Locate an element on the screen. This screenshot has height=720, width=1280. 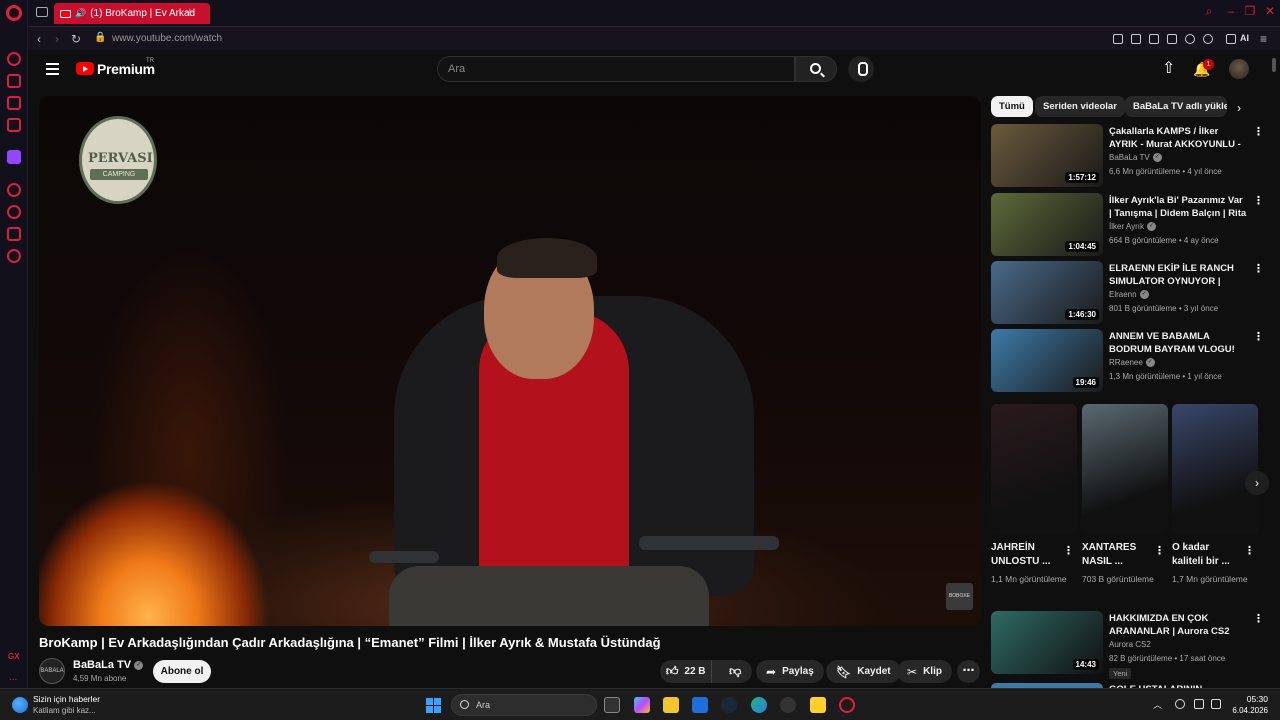
upload-icon: ⇧ is located at coordinates (1168, 69).